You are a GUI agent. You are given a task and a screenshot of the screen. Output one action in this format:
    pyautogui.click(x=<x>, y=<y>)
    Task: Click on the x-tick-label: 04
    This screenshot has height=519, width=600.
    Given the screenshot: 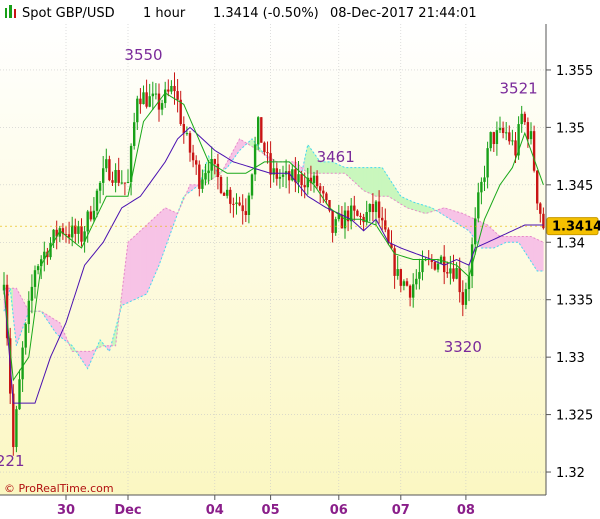 What is the action you would take?
    pyautogui.click(x=215, y=510)
    